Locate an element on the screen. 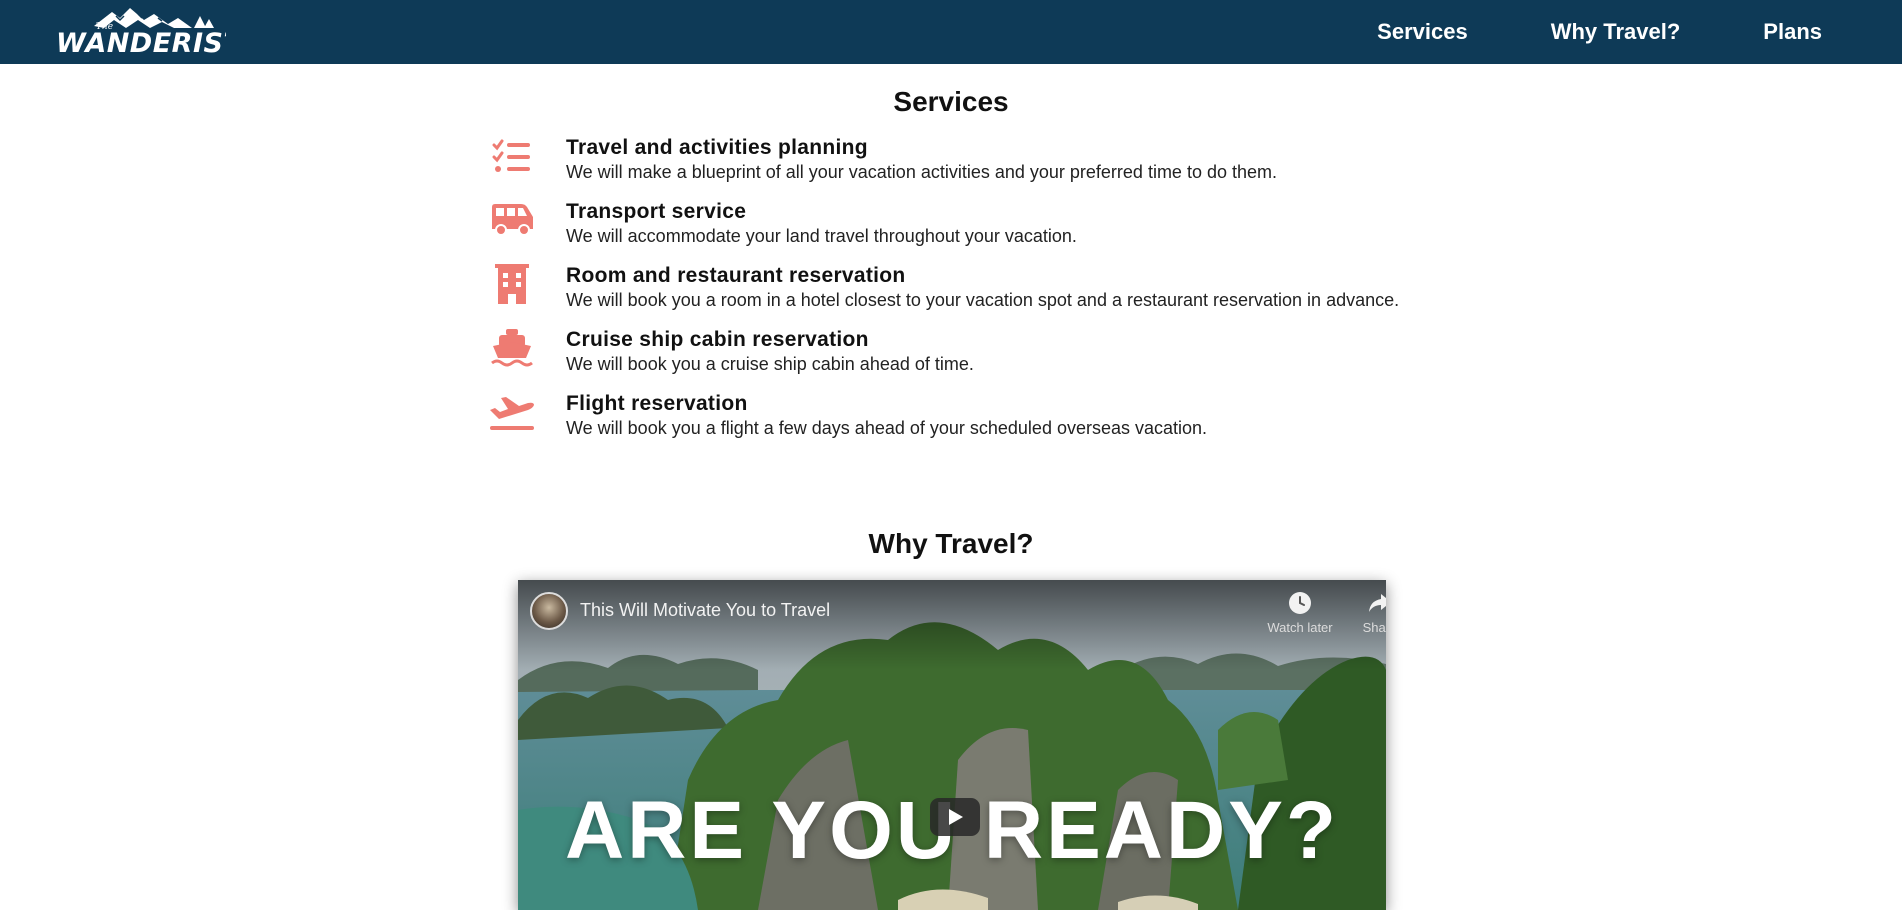  service-title: Room and restaurant reservation is located at coordinates (736, 275).